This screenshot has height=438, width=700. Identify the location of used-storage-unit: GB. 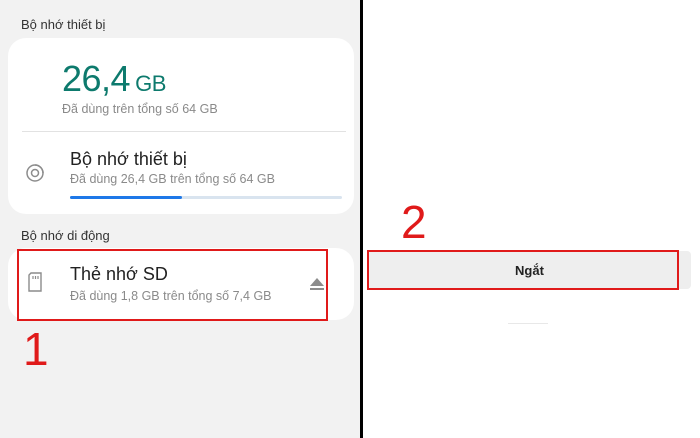
(150, 83).